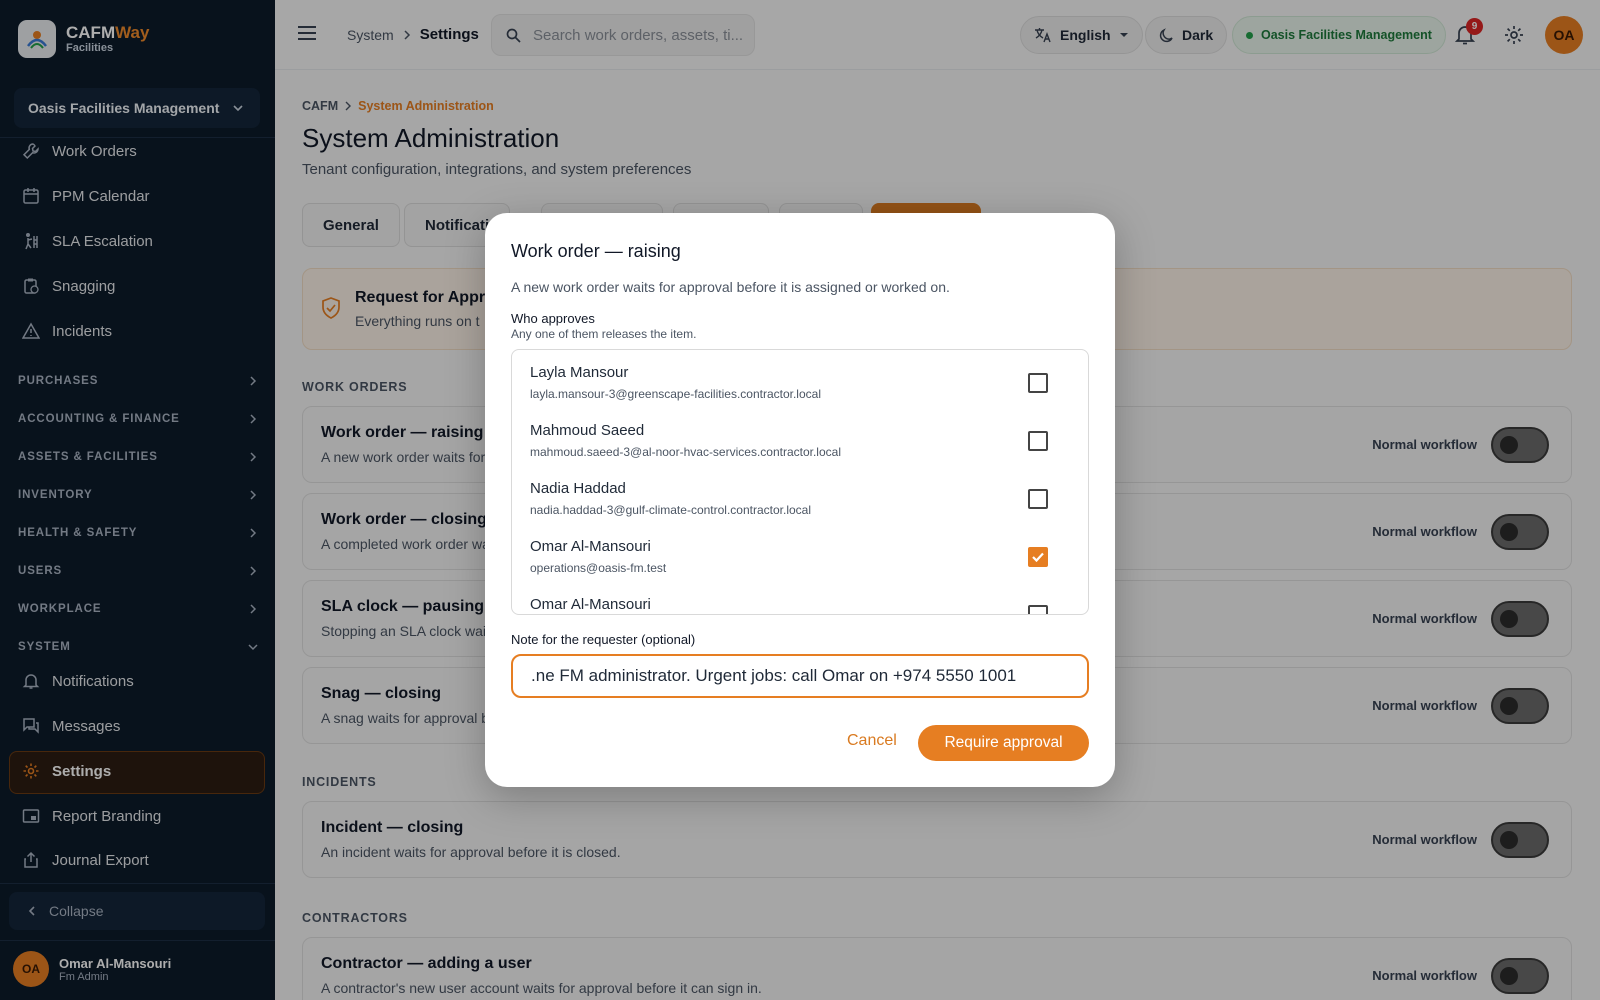 The image size is (1600, 1000). What do you see at coordinates (604, 334) in the screenshot?
I see `approvers-help: Any one of them releases the item.` at bounding box center [604, 334].